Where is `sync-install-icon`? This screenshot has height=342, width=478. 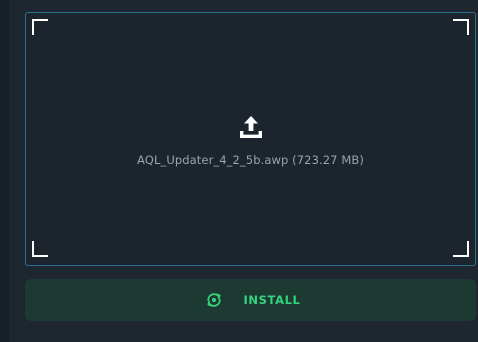
sync-install-icon is located at coordinates (213, 300).